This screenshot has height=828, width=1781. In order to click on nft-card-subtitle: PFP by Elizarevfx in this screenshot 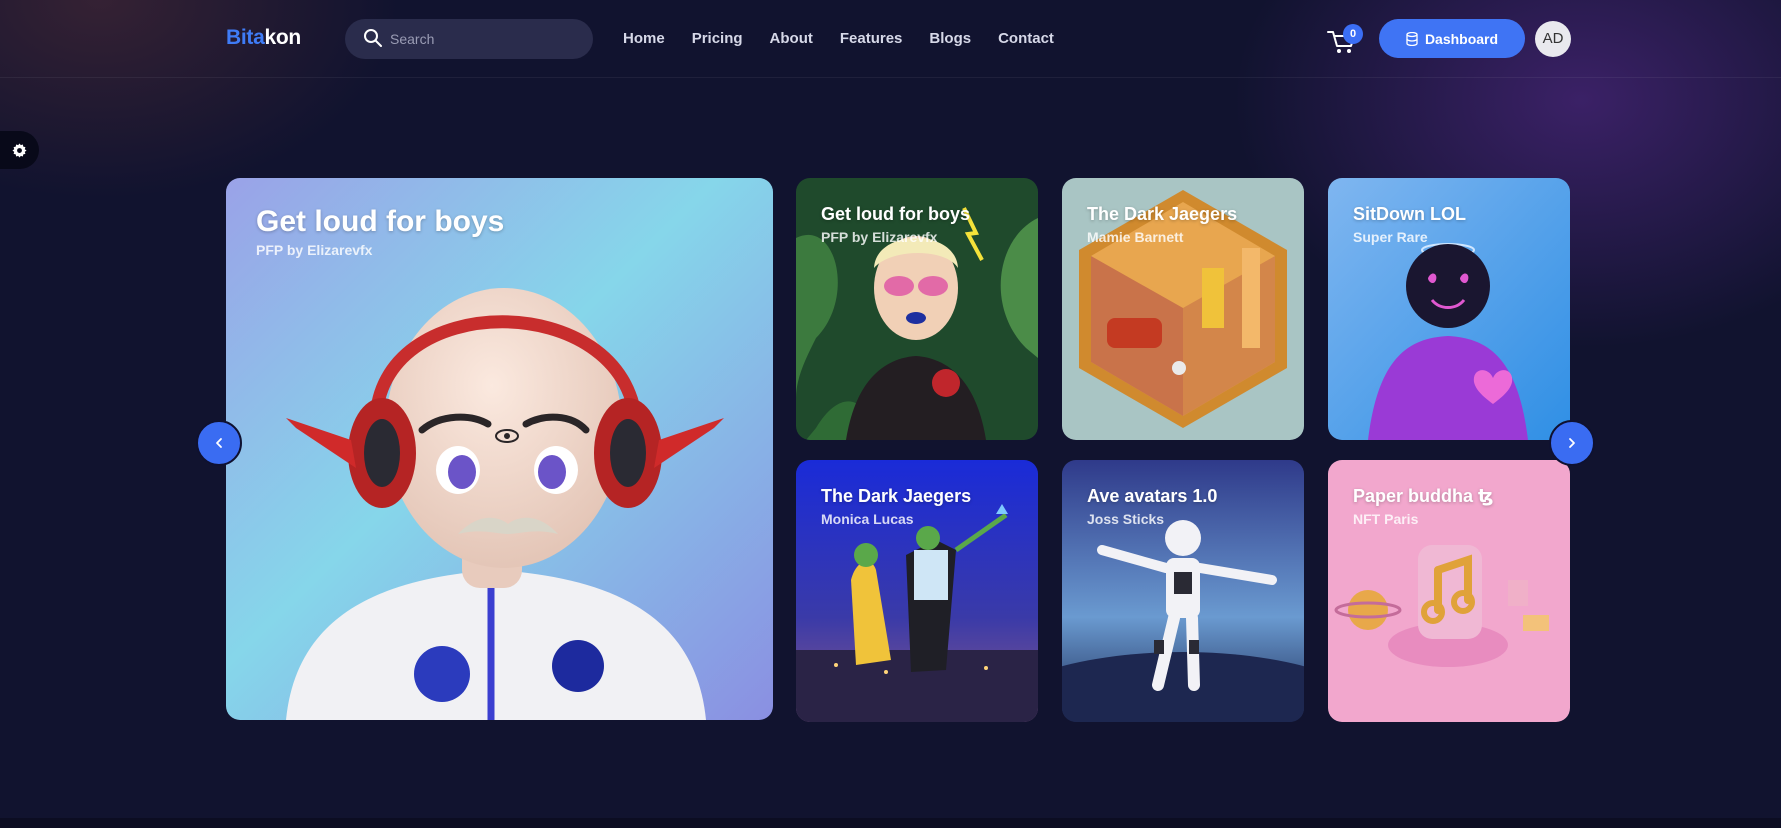, I will do `click(879, 237)`.